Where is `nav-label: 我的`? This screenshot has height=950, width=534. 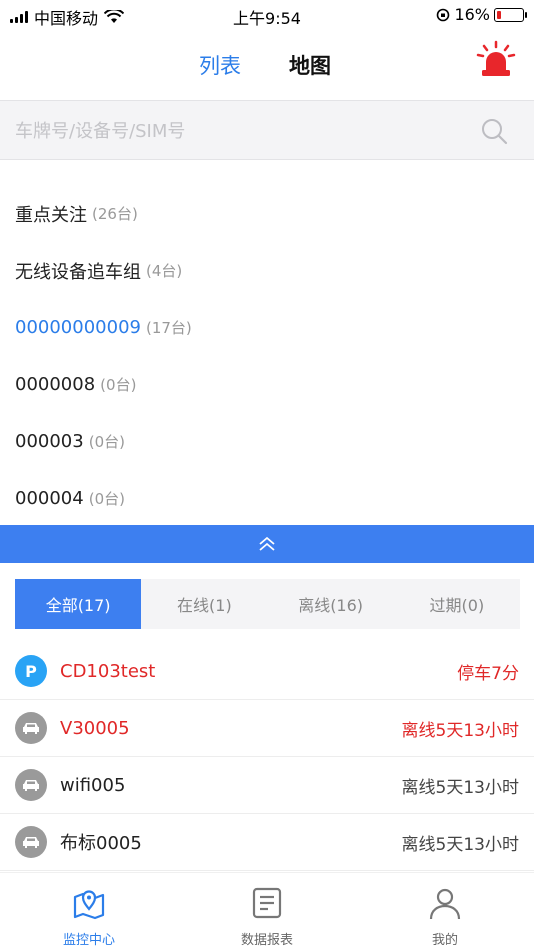 nav-label: 我的 is located at coordinates (444, 940).